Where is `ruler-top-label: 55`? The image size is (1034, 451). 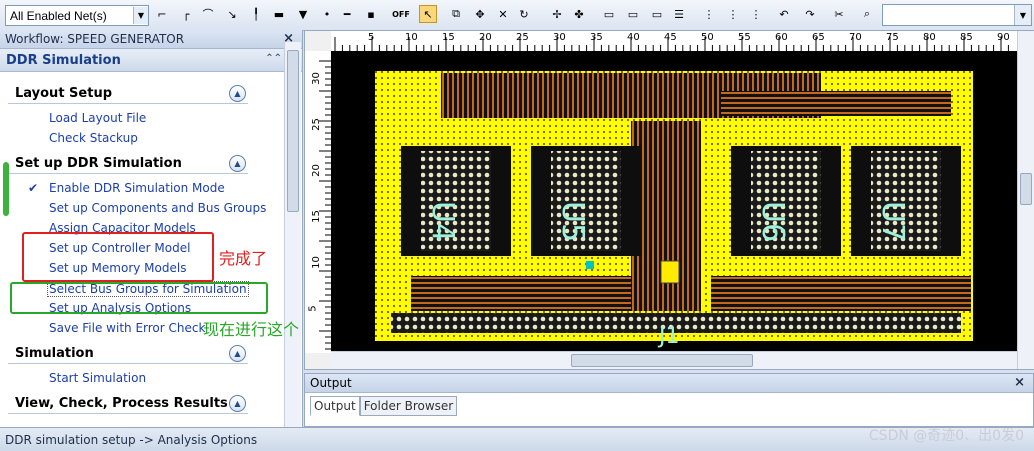
ruler-top-label: 55 is located at coordinates (744, 37).